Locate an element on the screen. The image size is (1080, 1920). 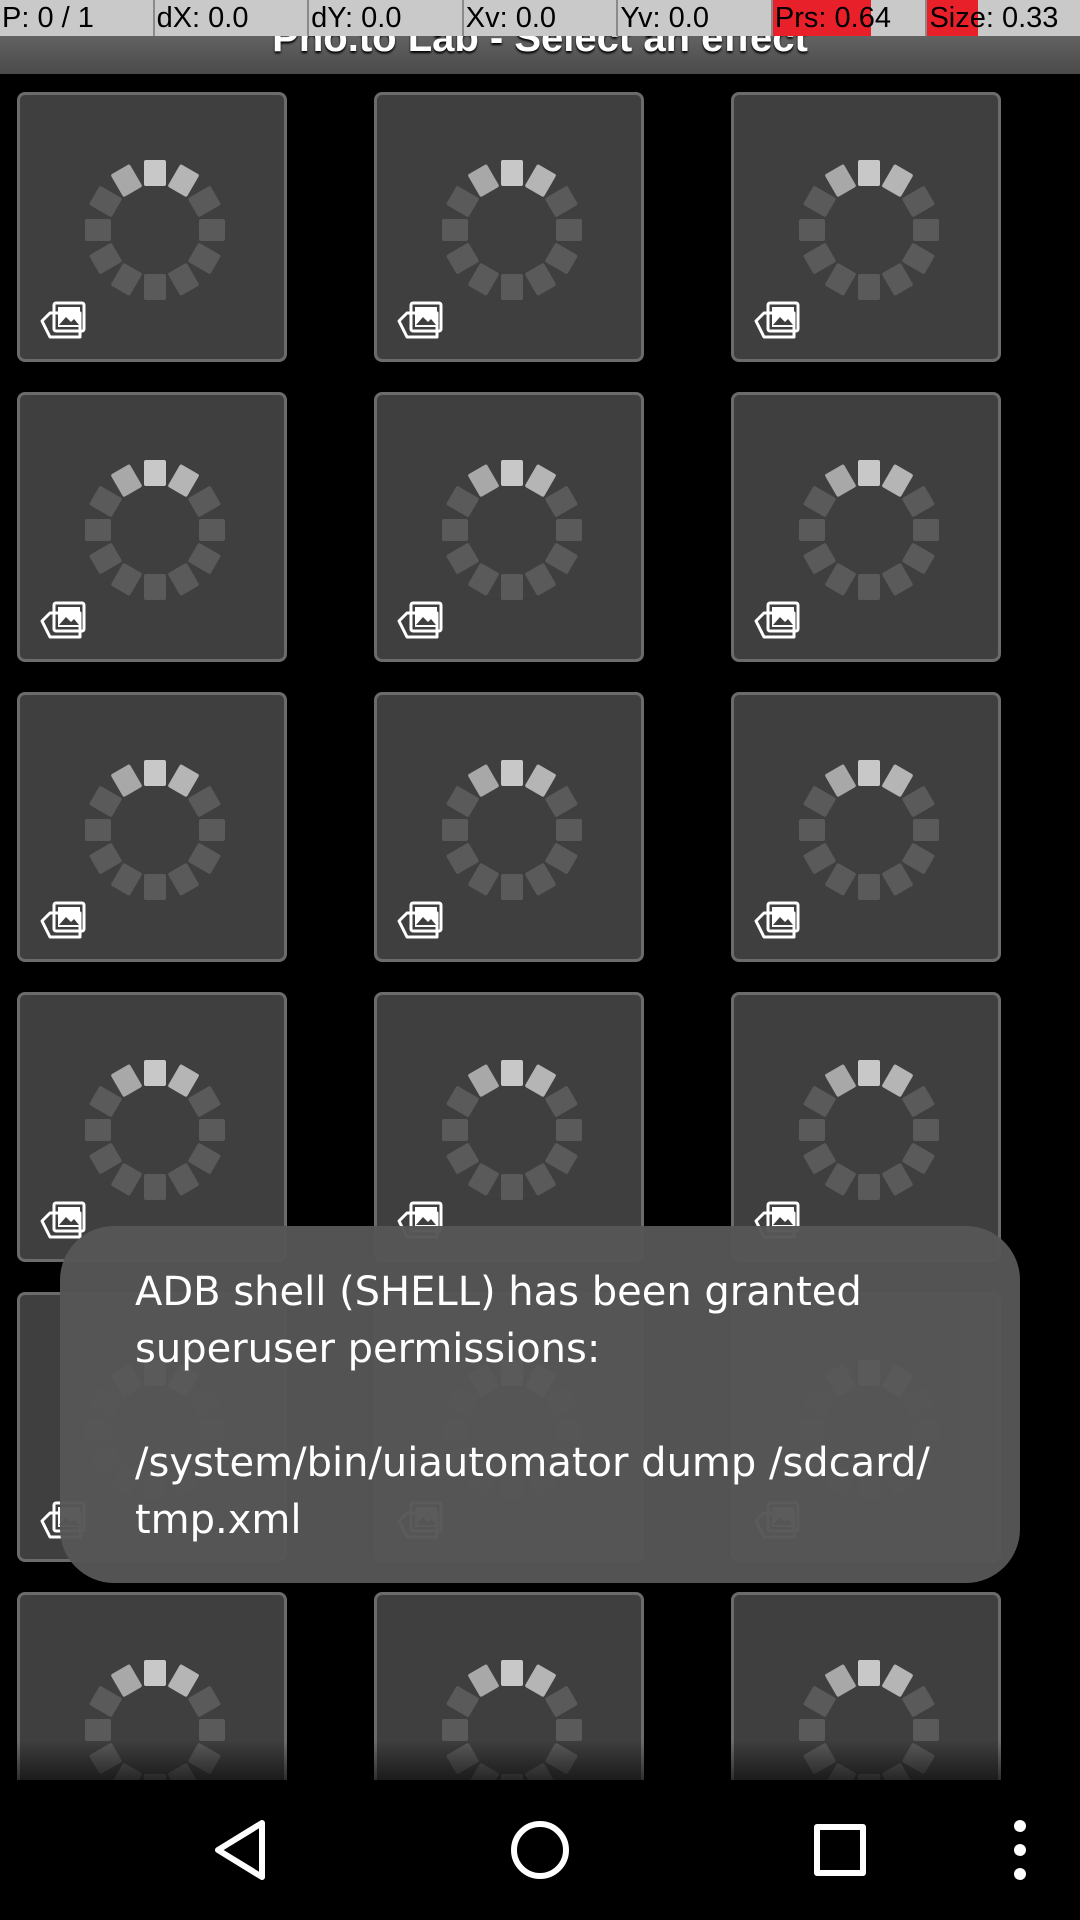
back-triangle-icon is located at coordinates (240, 1850).